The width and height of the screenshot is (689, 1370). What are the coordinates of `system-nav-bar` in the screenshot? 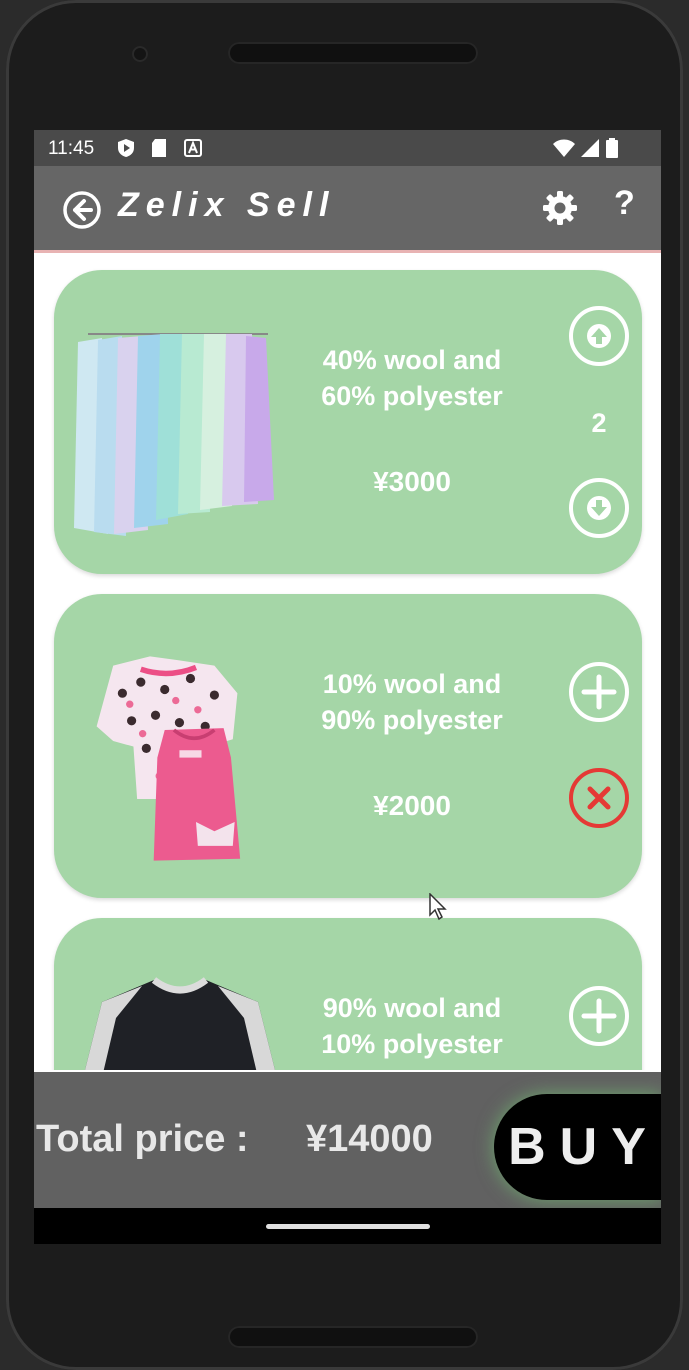 It's located at (347, 1226).